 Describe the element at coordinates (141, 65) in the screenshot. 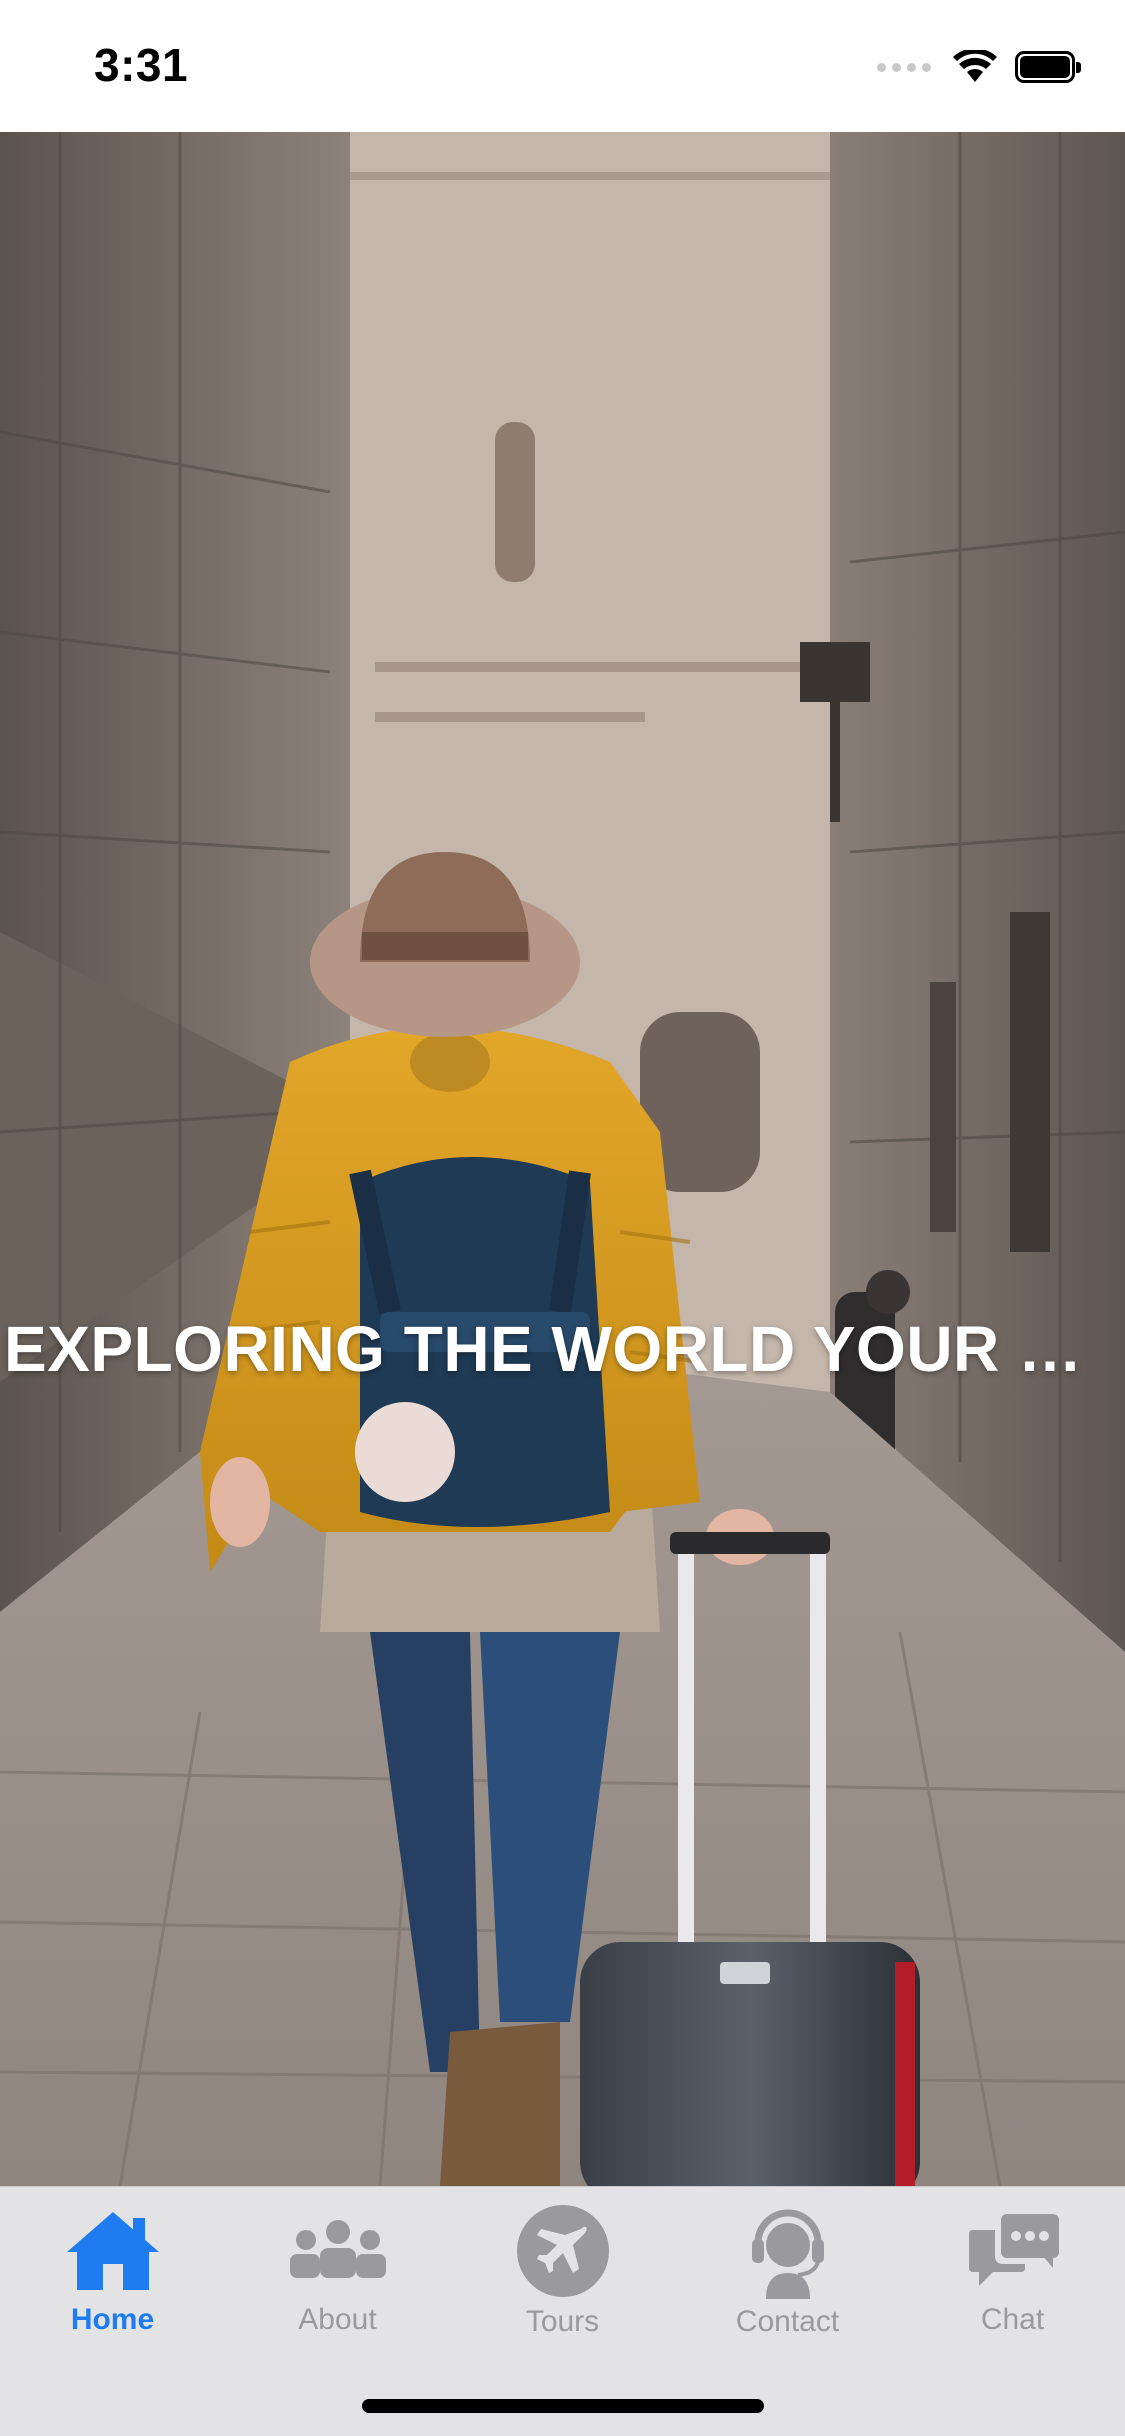

I see `status-time: 3:31` at that location.